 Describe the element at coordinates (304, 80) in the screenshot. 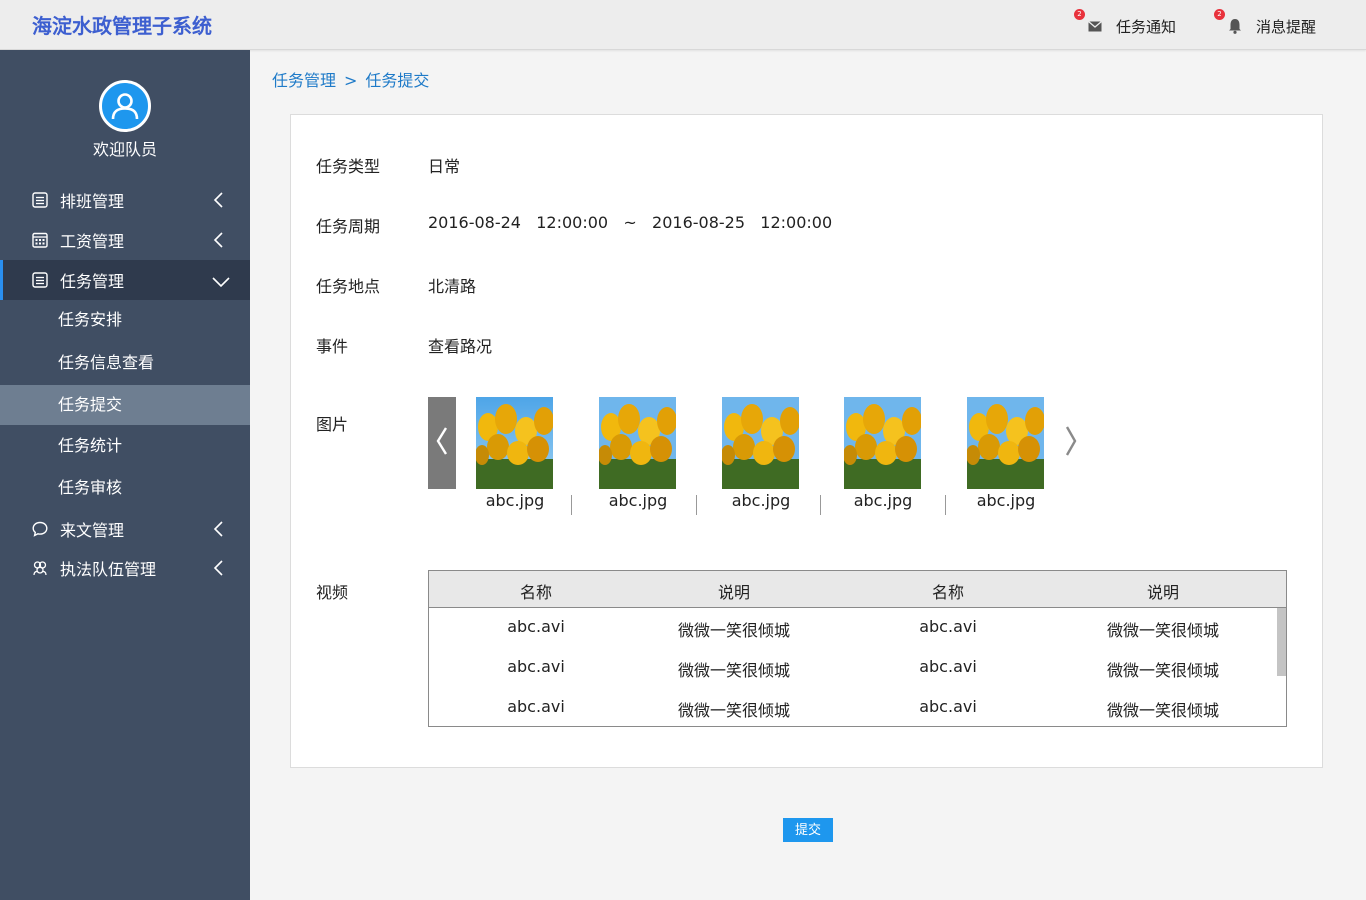

I see `breadcrumb-parent: 任务管理` at that location.